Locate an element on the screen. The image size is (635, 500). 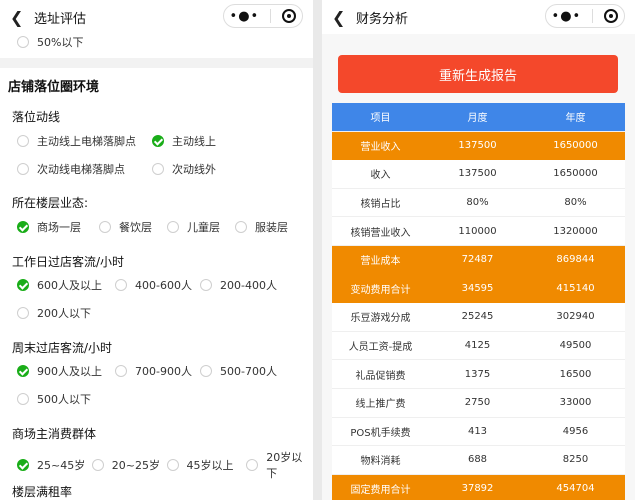
radio-option: 700-900人 is located at coordinates (157, 371).